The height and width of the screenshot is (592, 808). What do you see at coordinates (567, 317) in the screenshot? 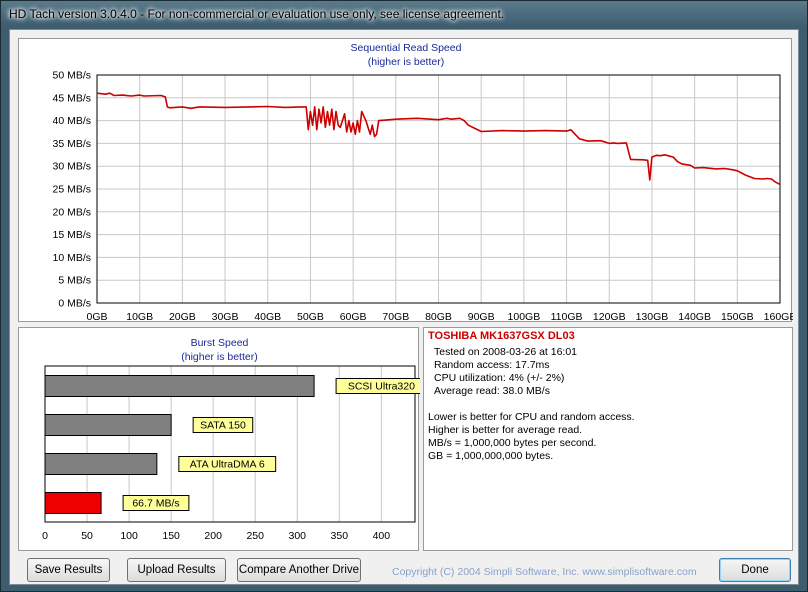
I see `x-tick-label: 110GB` at bounding box center [567, 317].